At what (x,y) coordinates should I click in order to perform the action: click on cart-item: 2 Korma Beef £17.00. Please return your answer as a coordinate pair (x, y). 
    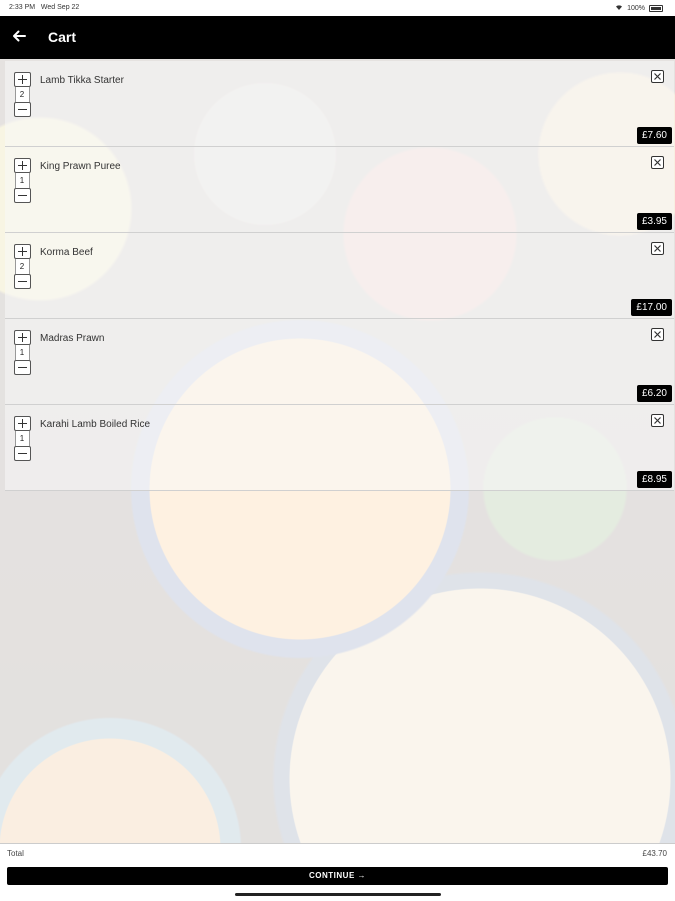
    Looking at the image, I should click on (339, 276).